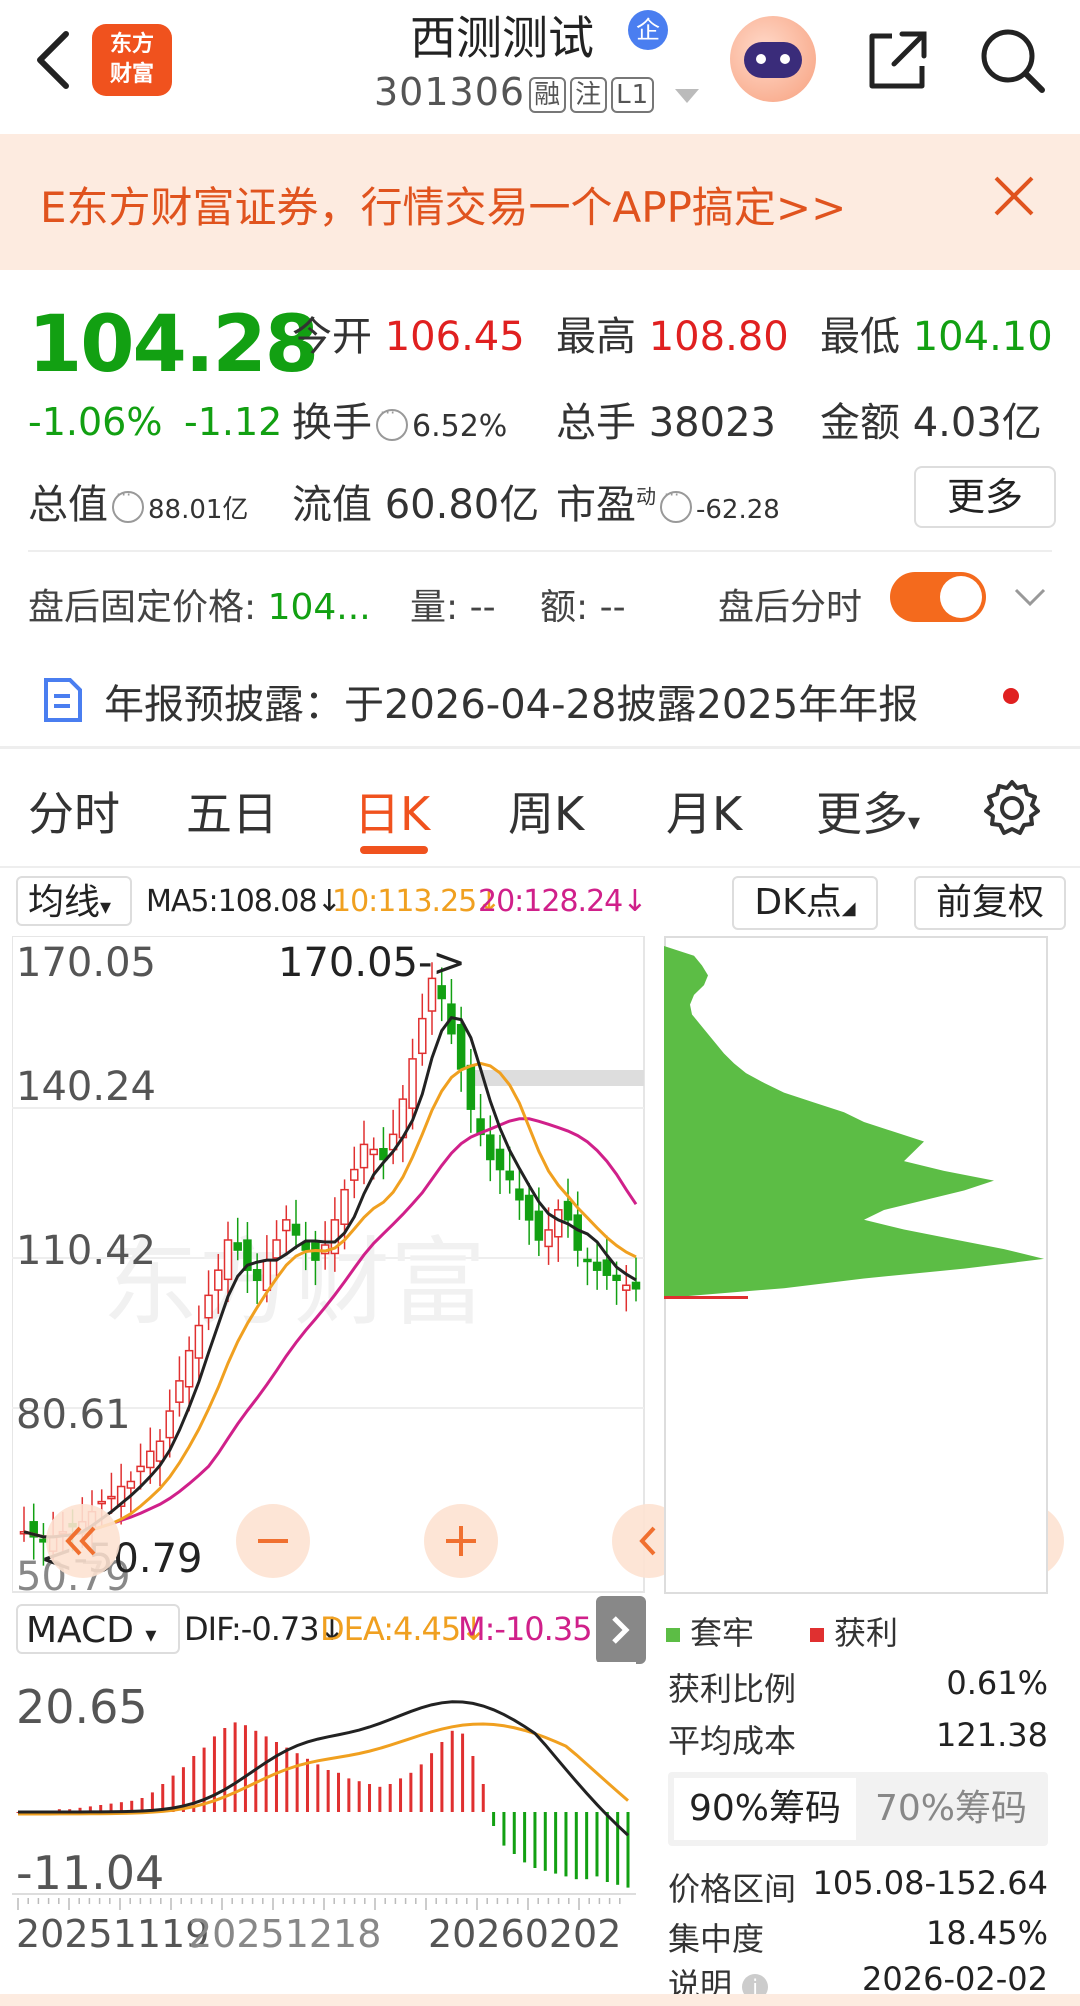  What do you see at coordinates (416, 505) in the screenshot?
I see `float-cap-stat: 流值 60.80亿` at bounding box center [416, 505].